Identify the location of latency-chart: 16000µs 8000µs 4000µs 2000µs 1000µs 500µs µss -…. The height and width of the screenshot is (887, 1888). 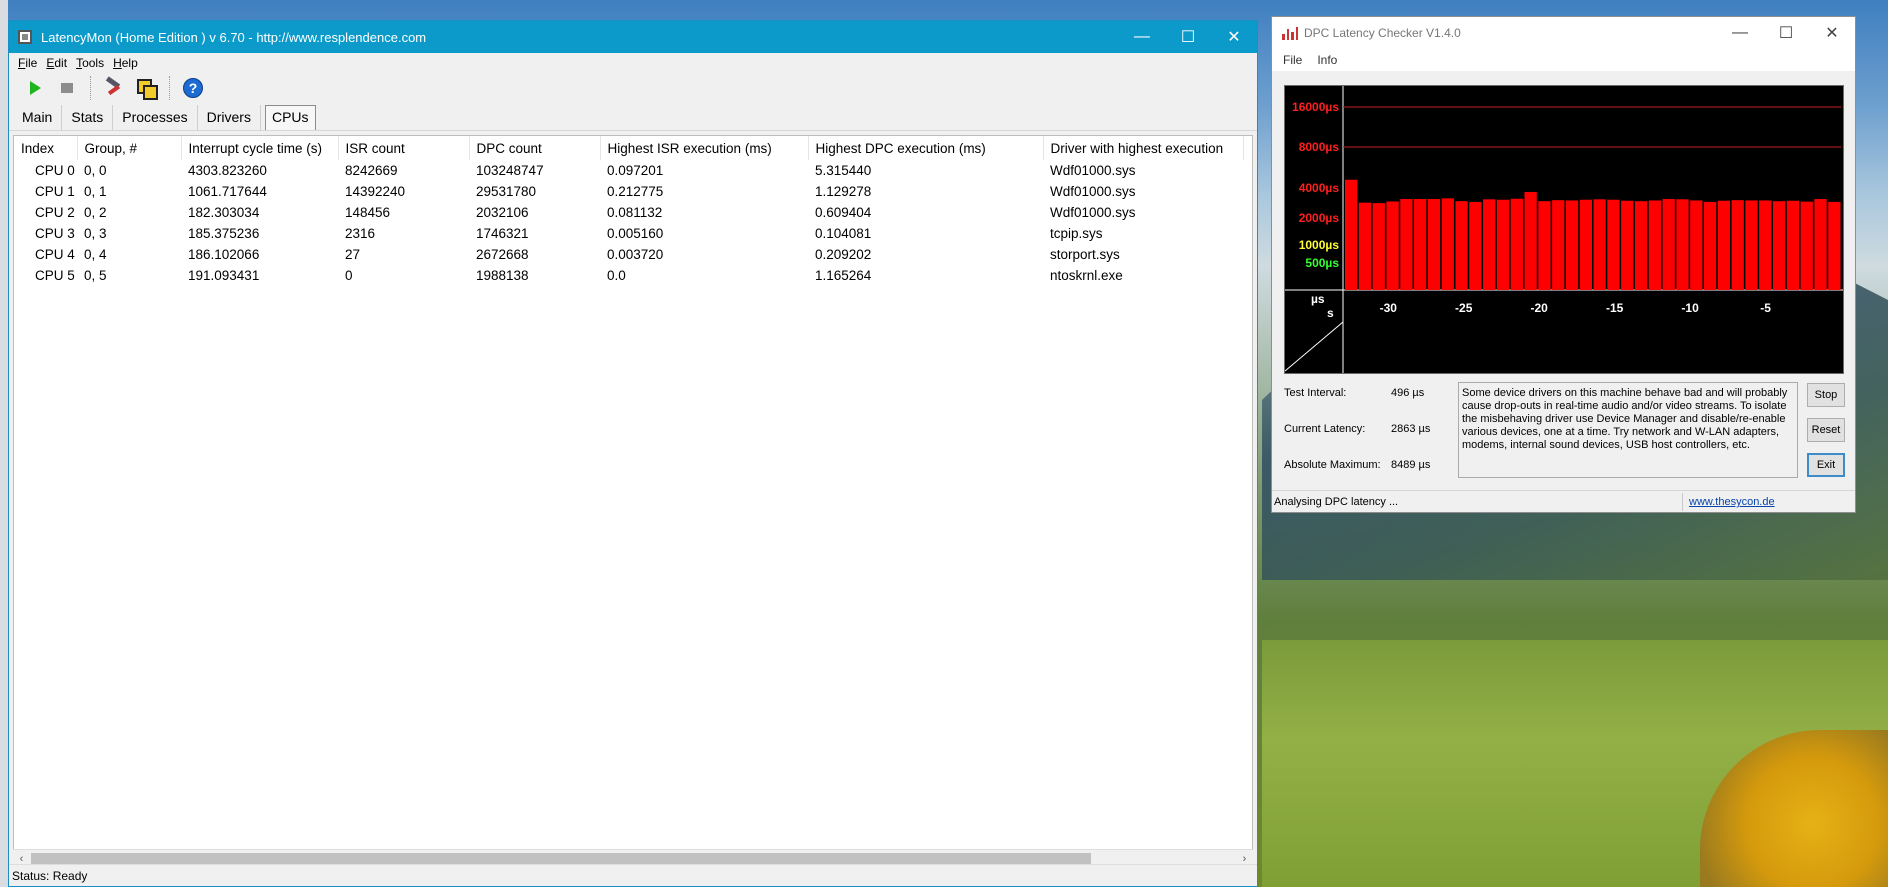
(1564, 229).